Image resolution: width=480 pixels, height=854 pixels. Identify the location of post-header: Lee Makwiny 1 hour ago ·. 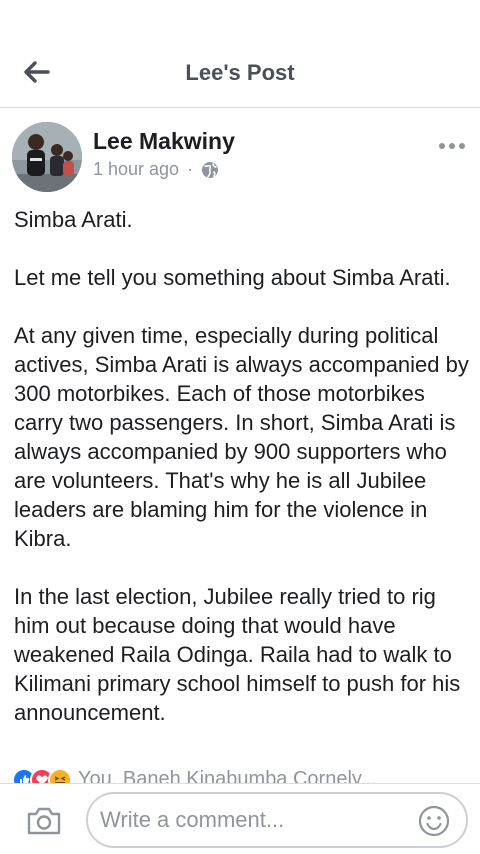
(240, 153).